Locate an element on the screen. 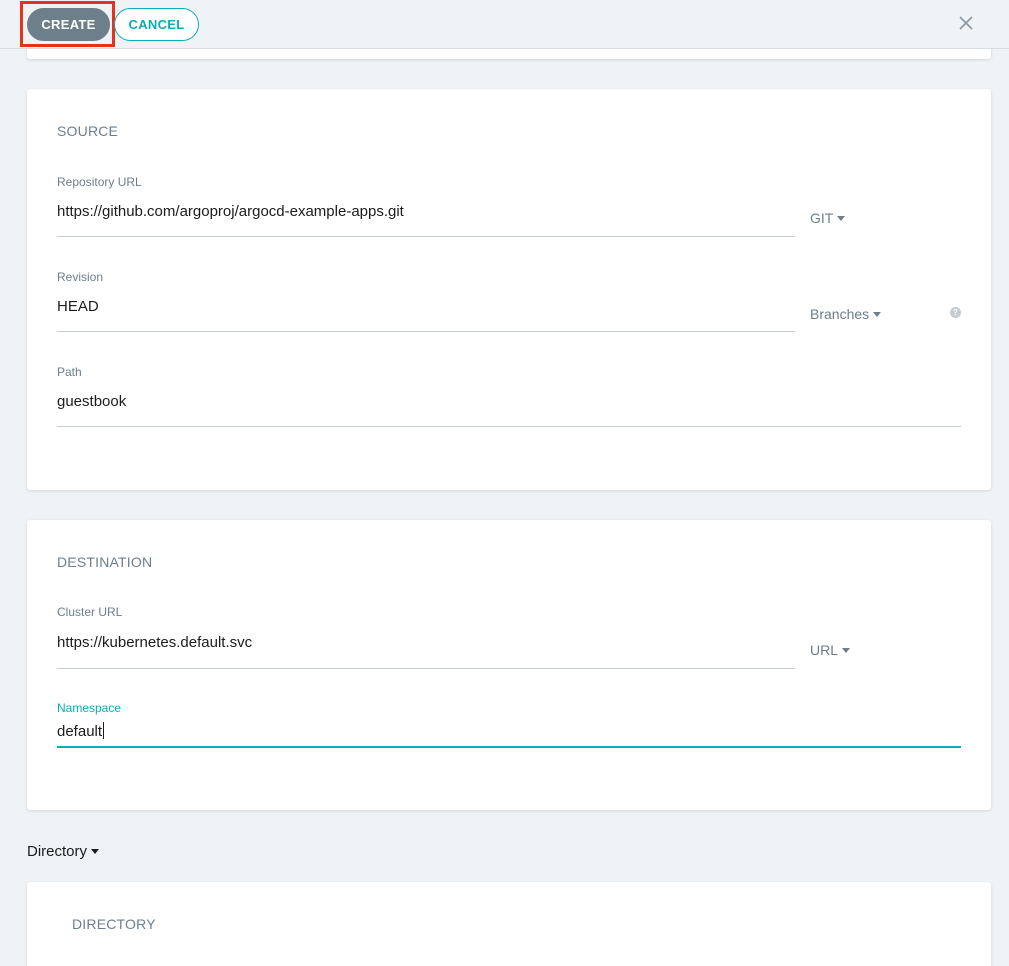  revision-type-label: Branches is located at coordinates (840, 314).